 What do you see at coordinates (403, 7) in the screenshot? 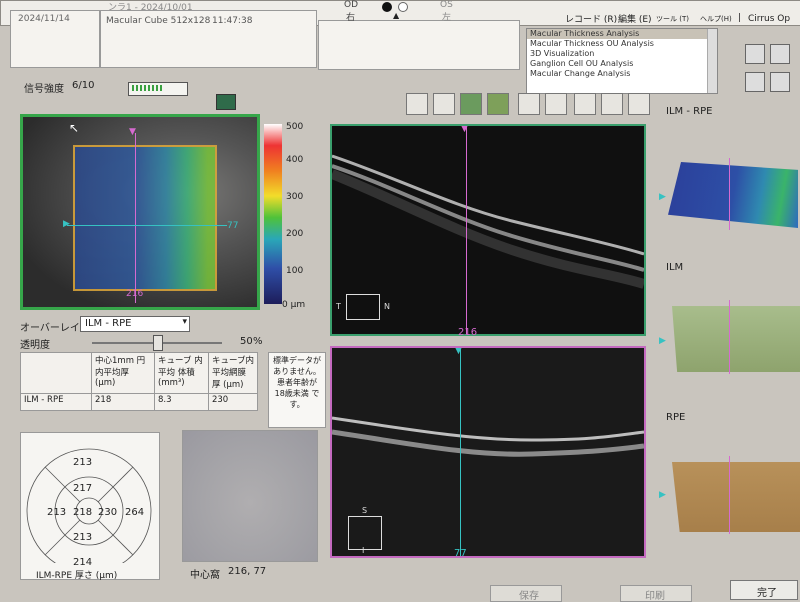
I see `eye-os-radio` at bounding box center [403, 7].